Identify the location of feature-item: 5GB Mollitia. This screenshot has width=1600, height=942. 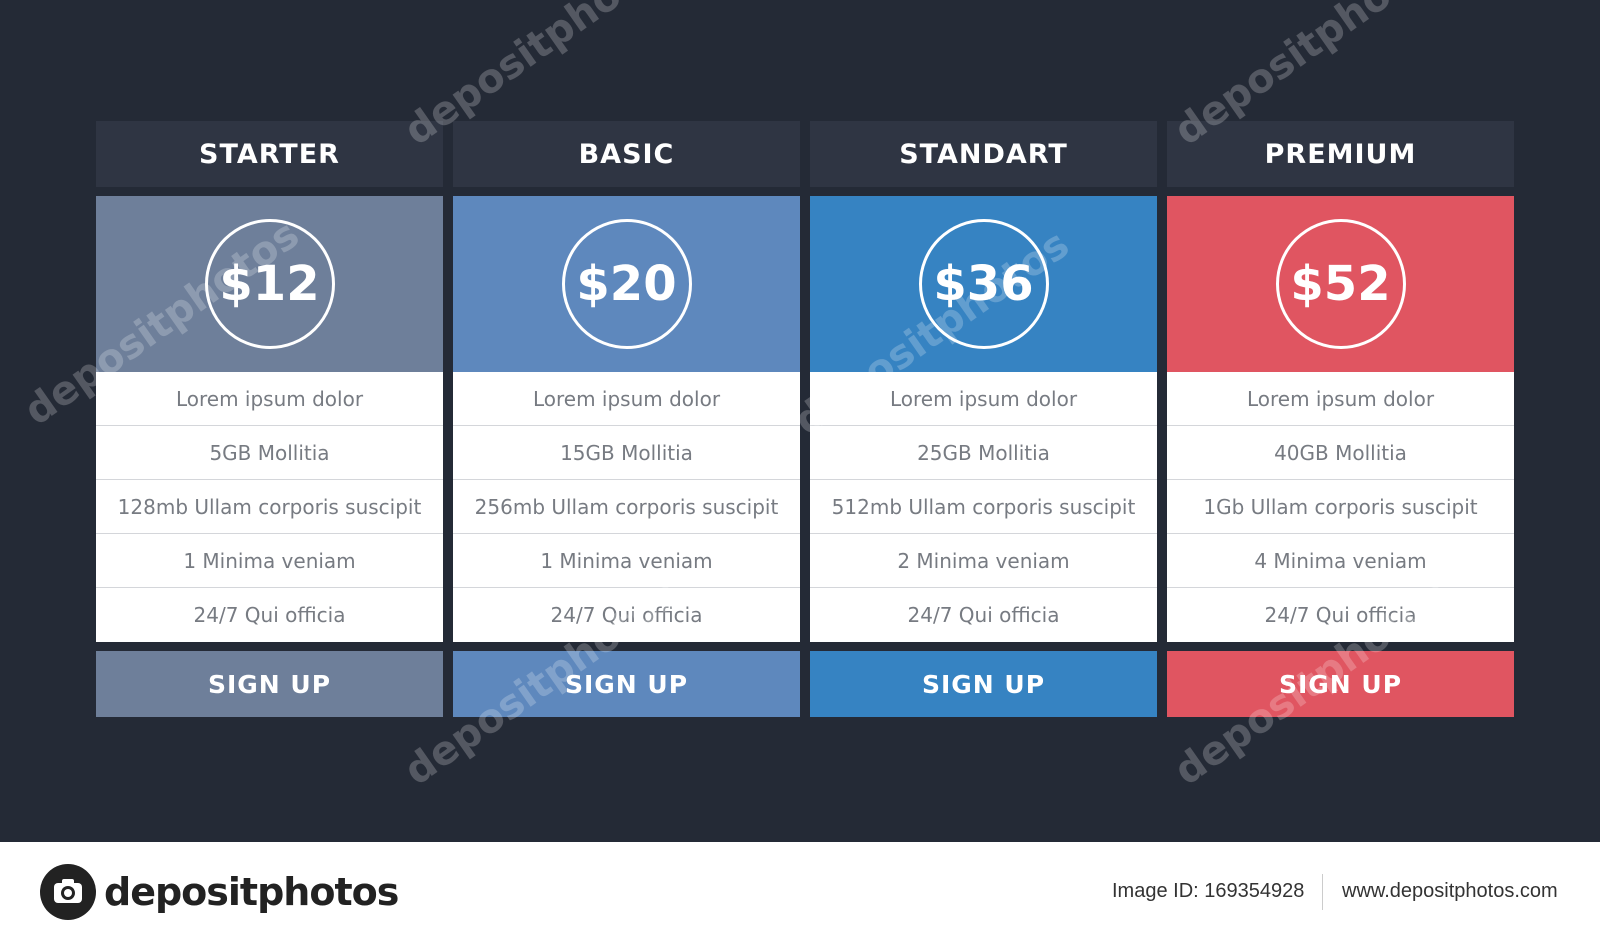
(269, 453).